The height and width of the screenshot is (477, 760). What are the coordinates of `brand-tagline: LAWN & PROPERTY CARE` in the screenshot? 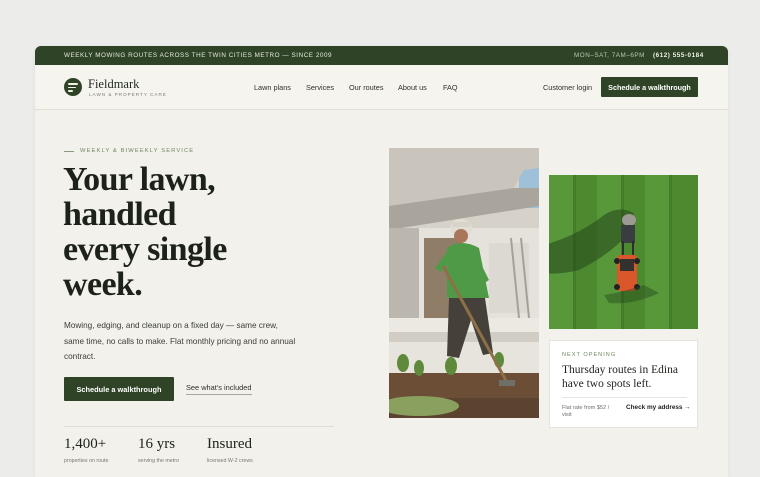 It's located at (128, 94).